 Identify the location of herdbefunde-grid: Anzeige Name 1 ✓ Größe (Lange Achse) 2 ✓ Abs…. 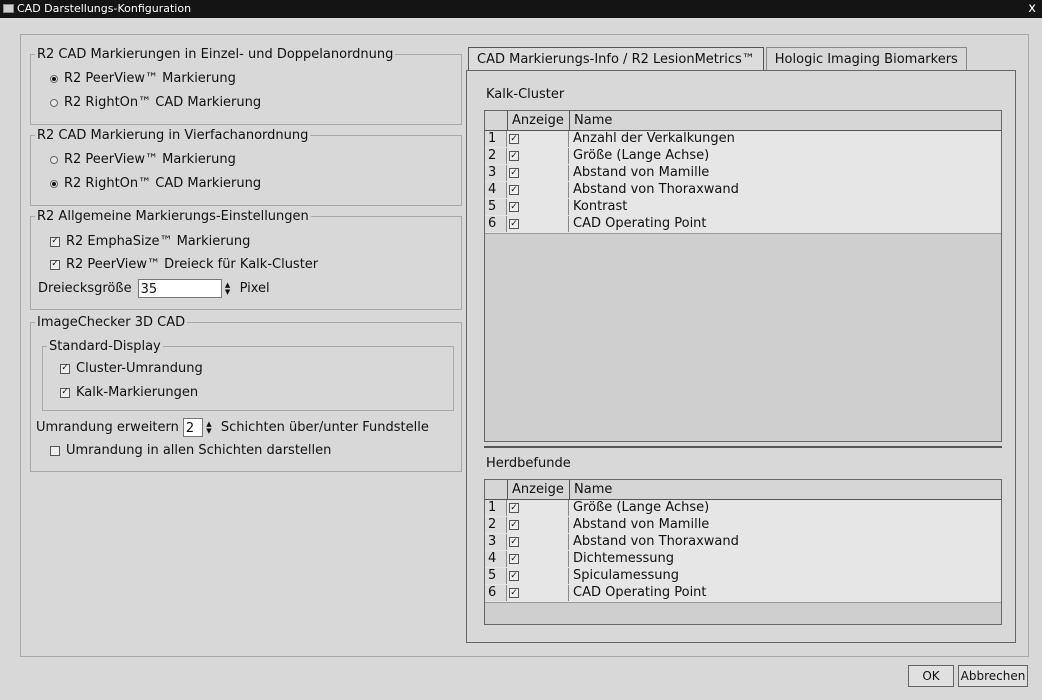
(743, 552).